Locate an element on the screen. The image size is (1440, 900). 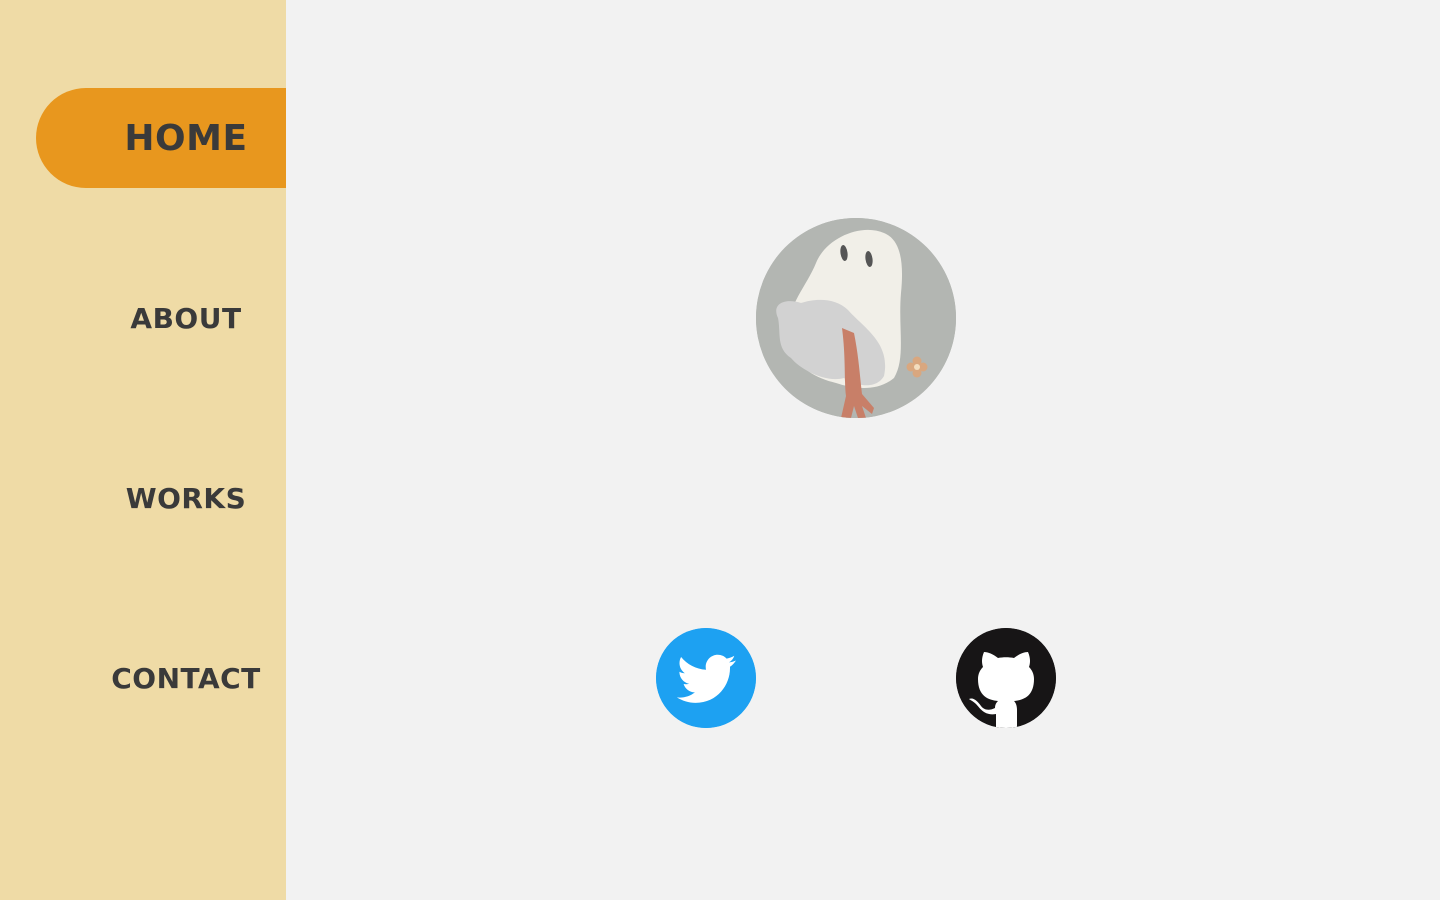
github-link is located at coordinates (1006, 678).